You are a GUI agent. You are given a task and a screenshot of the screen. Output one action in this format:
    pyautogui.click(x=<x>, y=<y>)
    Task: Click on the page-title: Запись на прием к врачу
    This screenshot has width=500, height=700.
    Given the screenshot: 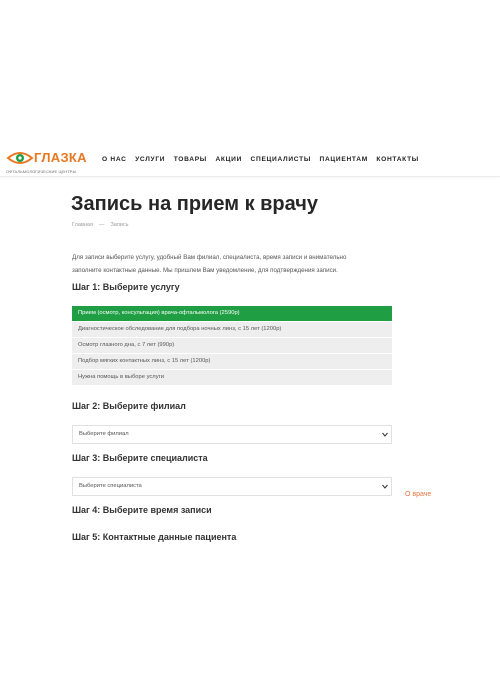 What is the action you would take?
    pyautogui.click(x=195, y=204)
    